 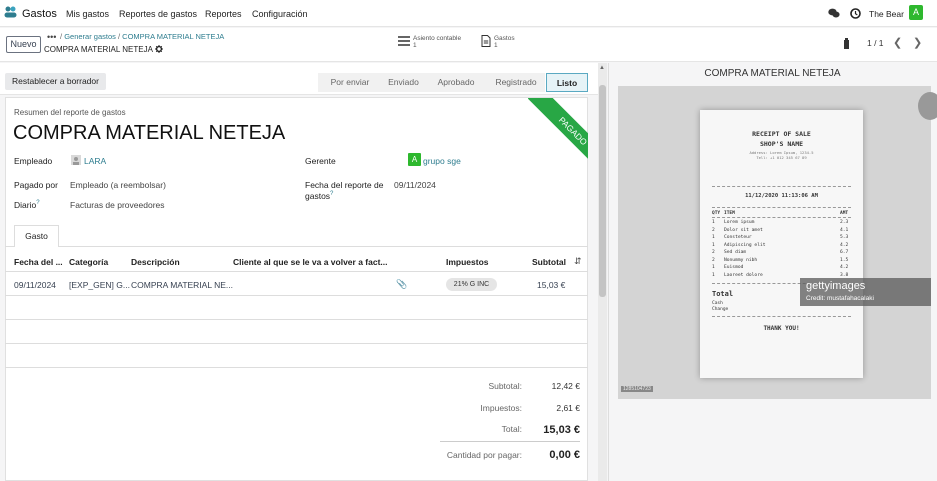 What do you see at coordinates (602, 68) in the screenshot?
I see `scroll-up-arrow-icon: ▲` at bounding box center [602, 68].